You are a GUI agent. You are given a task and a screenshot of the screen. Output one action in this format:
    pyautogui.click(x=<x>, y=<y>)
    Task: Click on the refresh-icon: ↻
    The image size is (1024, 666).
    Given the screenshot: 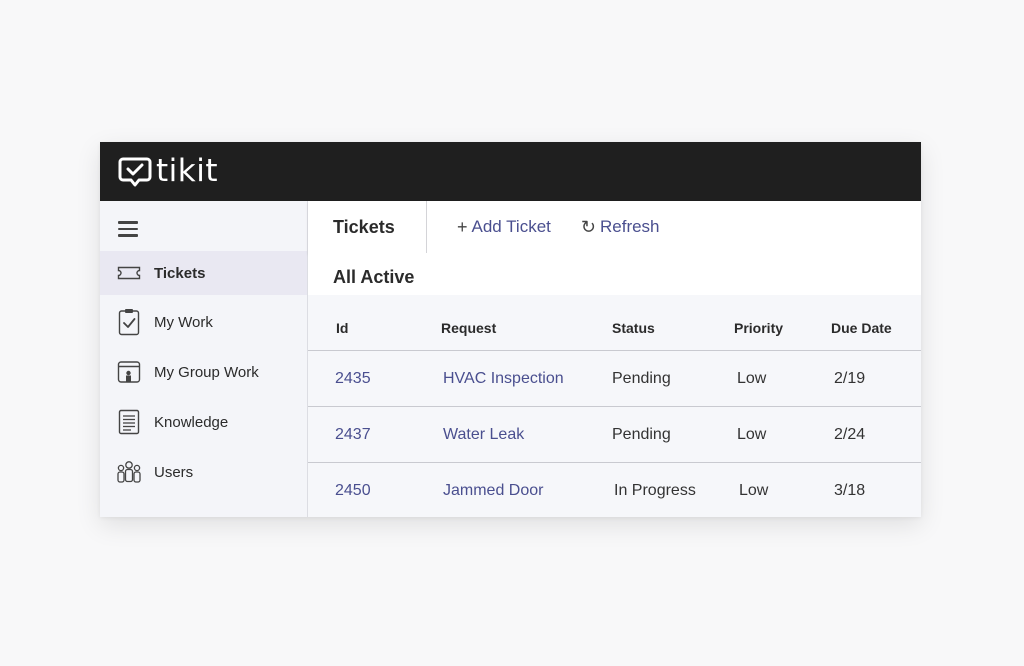 What is the action you would take?
    pyautogui.click(x=588, y=226)
    